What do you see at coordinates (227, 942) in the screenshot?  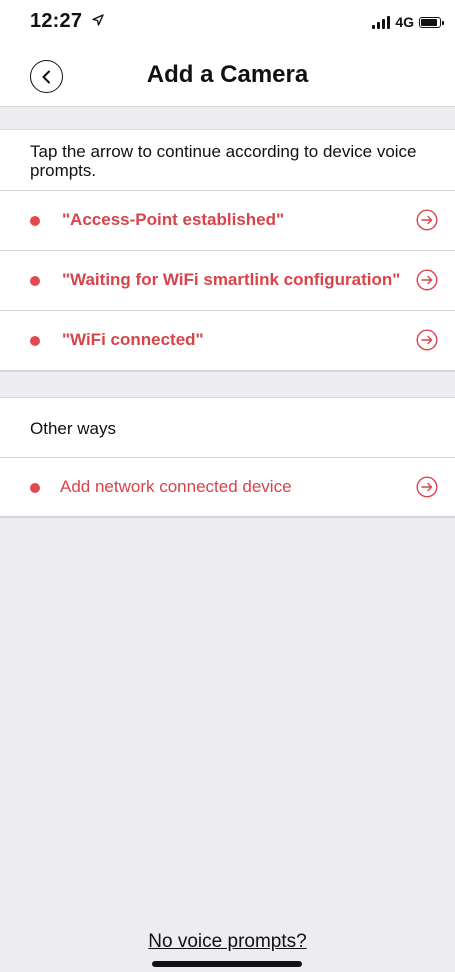 I see `no-voice-prompts-link: No voice prompts?` at bounding box center [227, 942].